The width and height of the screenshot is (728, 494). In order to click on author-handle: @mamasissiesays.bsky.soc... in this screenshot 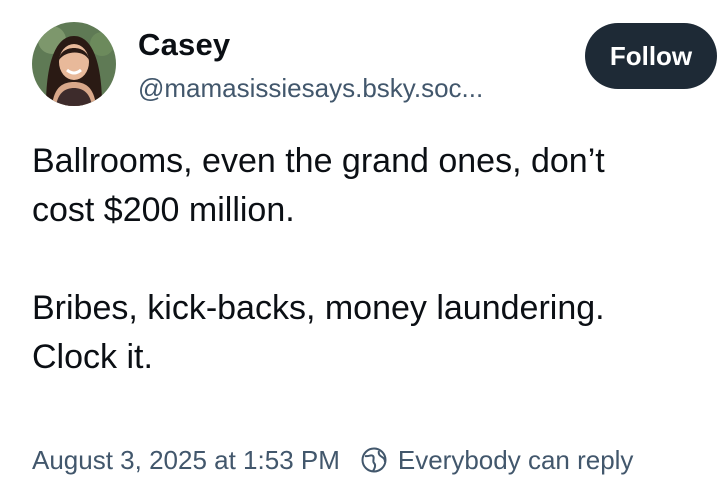, I will do `click(310, 88)`.